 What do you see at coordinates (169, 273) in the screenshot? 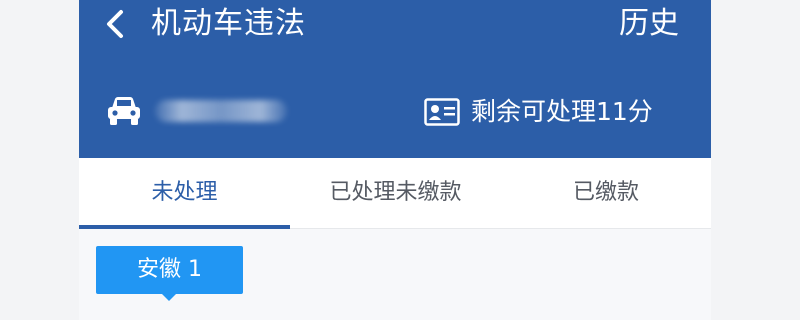
I see `region-tag: 安徽 1` at bounding box center [169, 273].